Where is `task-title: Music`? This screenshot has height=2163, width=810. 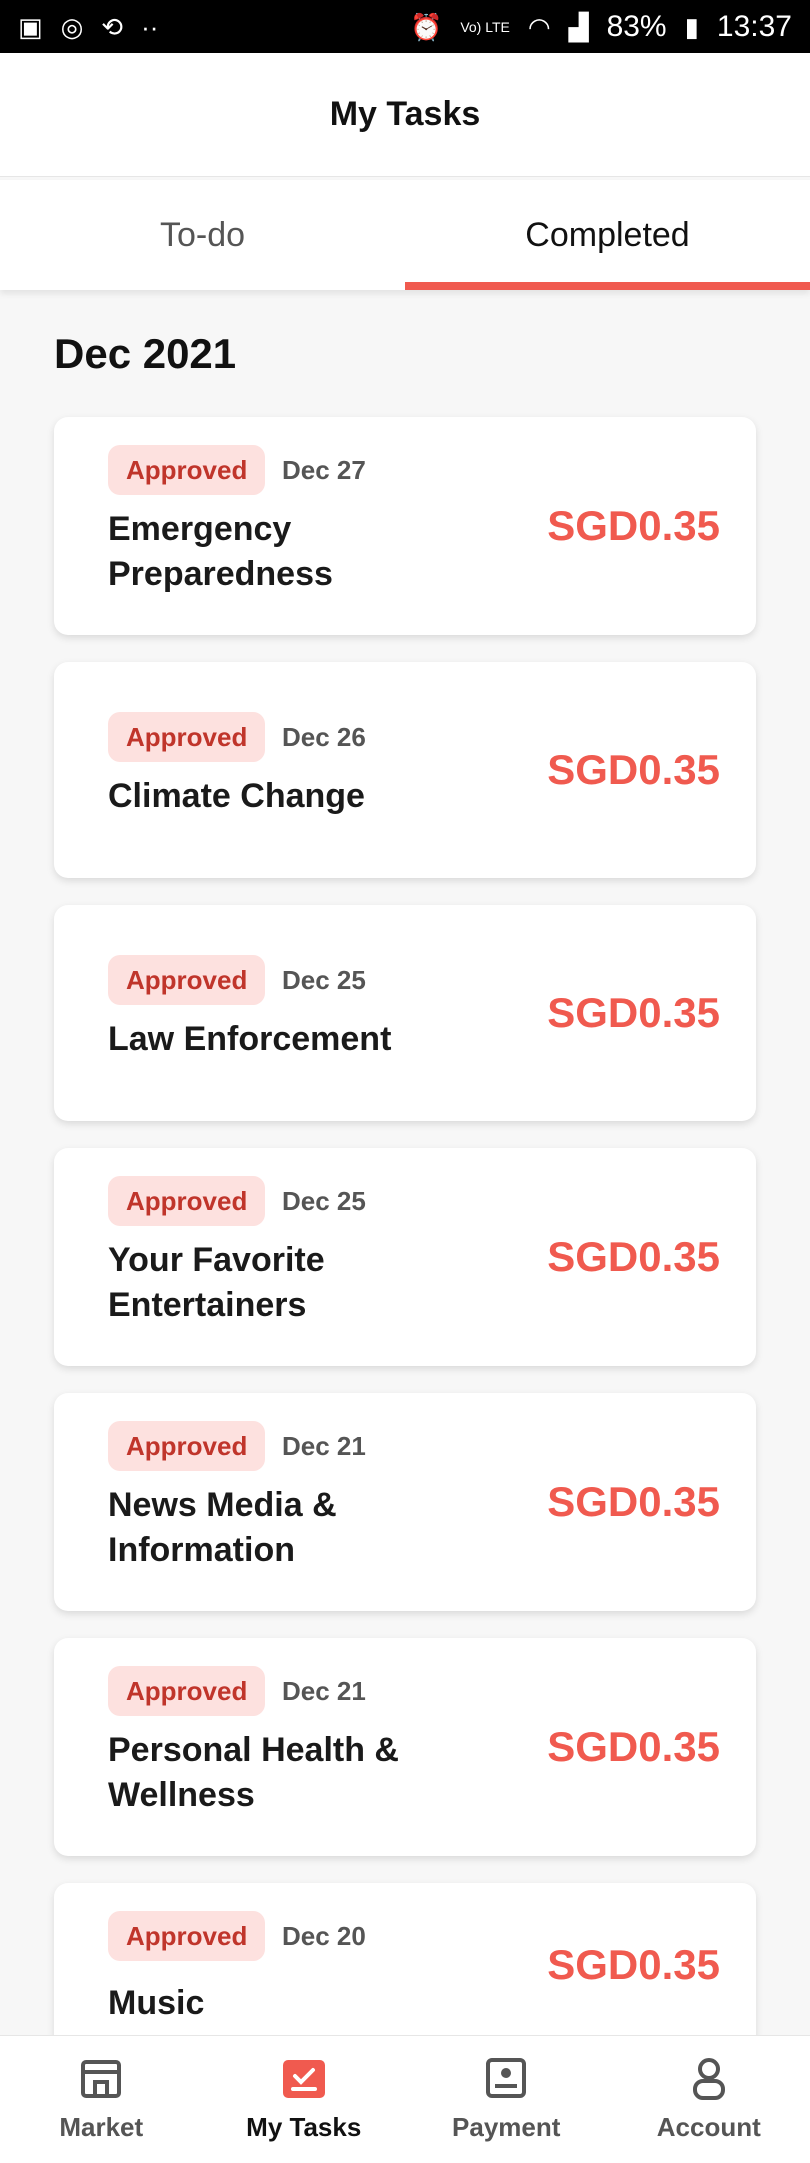 task-title: Music is located at coordinates (156, 2003).